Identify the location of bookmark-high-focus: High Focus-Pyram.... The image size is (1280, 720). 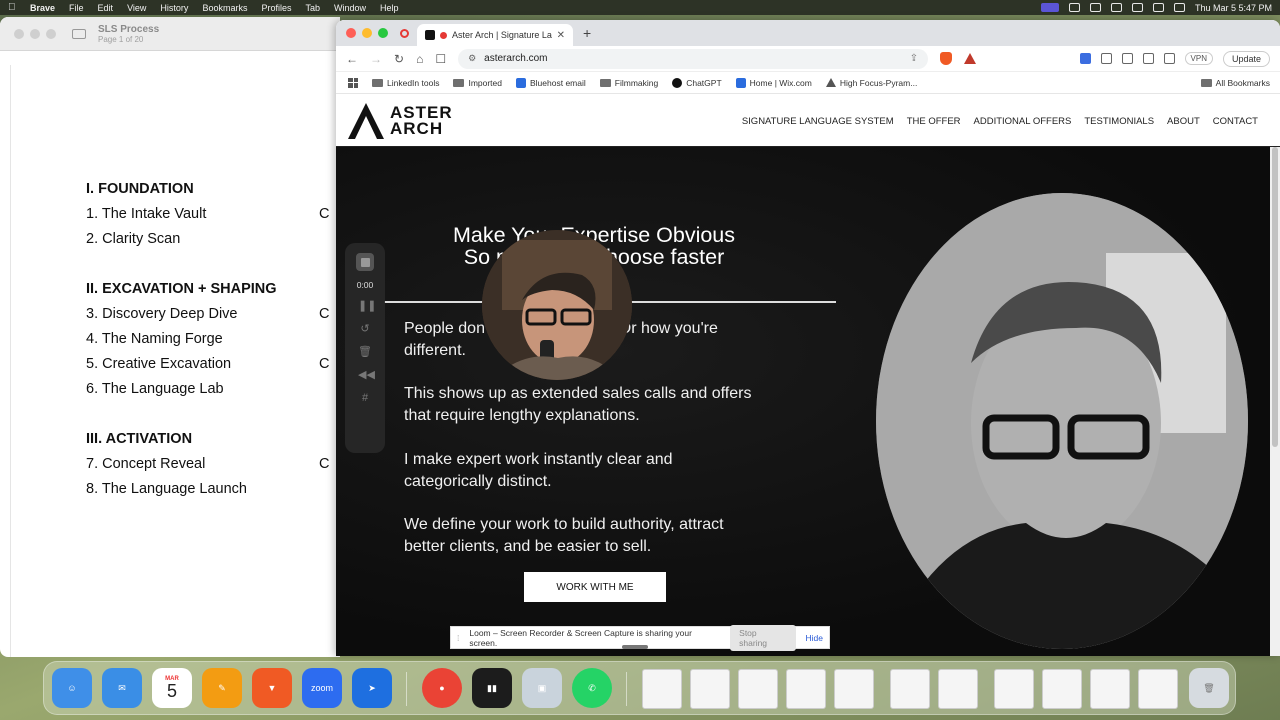
(871, 83).